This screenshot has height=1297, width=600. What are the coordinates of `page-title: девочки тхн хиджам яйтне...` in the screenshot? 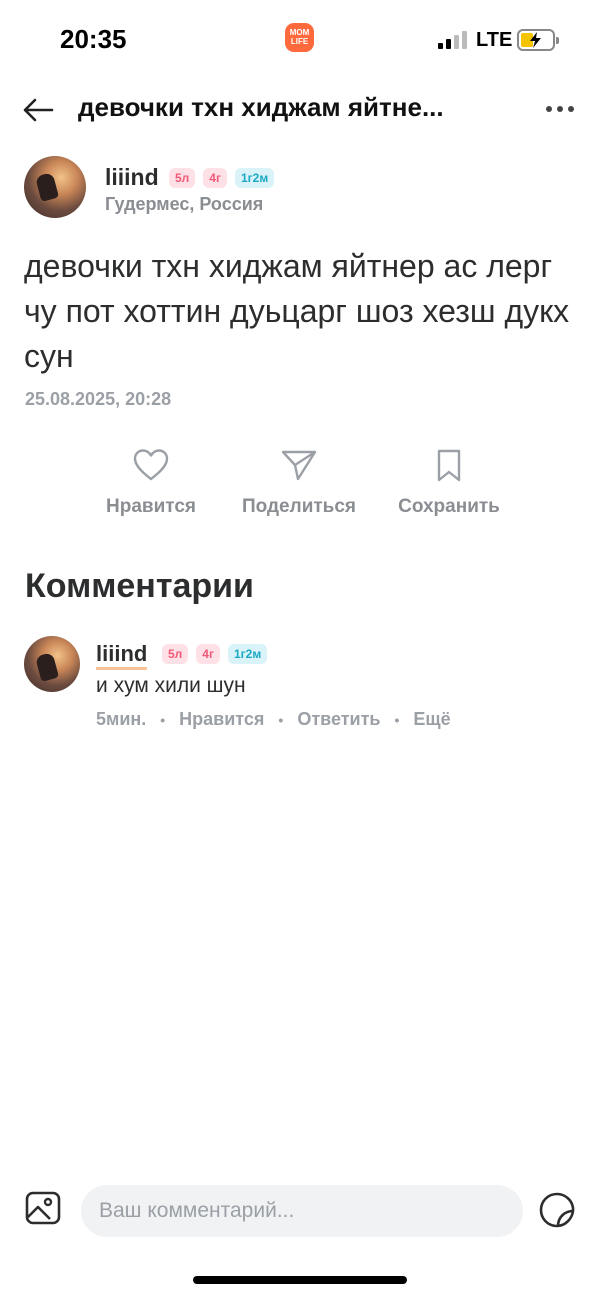 It's located at (261, 107).